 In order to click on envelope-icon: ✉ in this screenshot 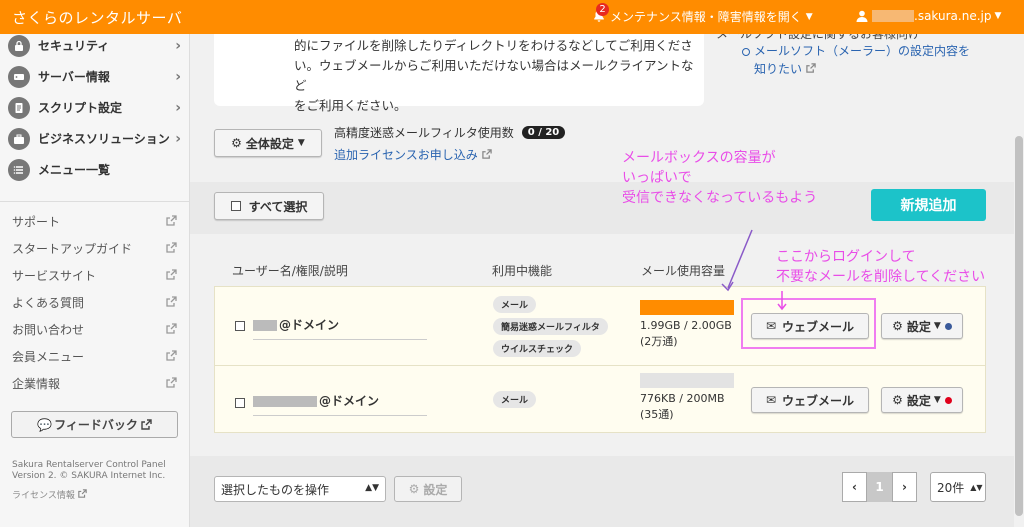, I will do `click(771, 400)`.